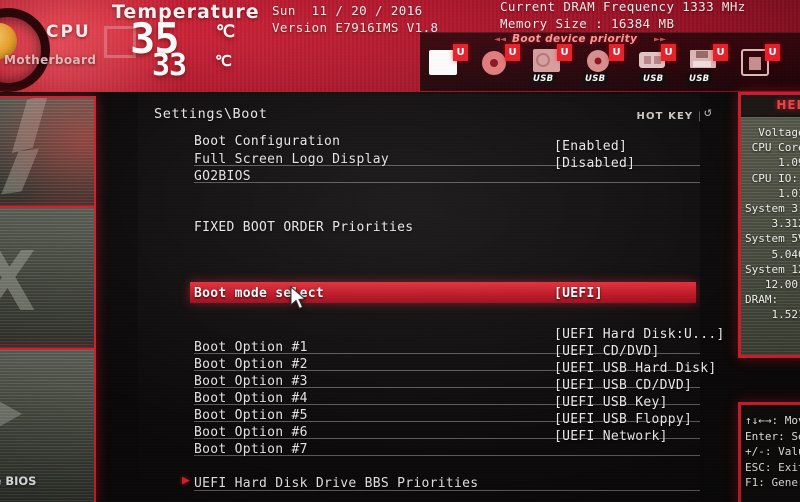 This screenshot has width=800, height=502. I want to click on boot-device-cd-dvd-icon: U, so click(500, 64).